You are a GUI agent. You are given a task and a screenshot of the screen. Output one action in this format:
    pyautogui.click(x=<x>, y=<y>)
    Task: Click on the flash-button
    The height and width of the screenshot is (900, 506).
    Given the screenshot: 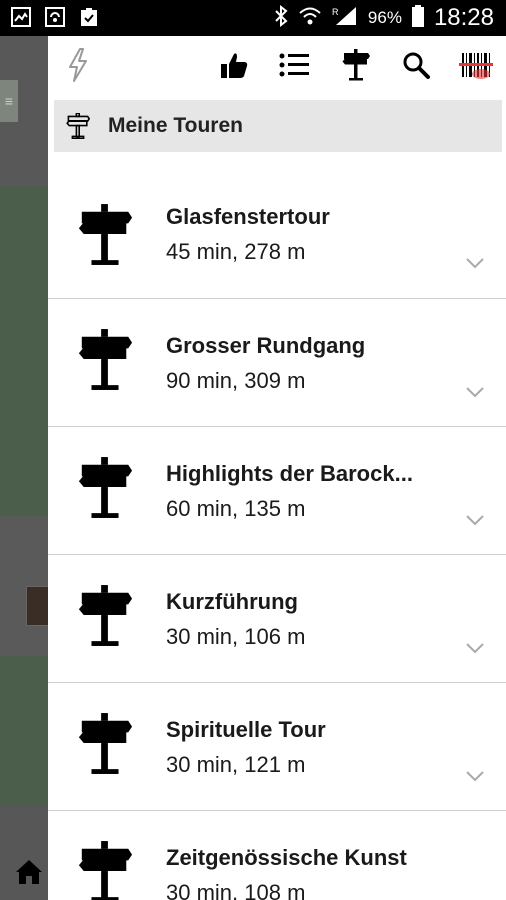 What is the action you would take?
    pyautogui.click(x=78, y=67)
    